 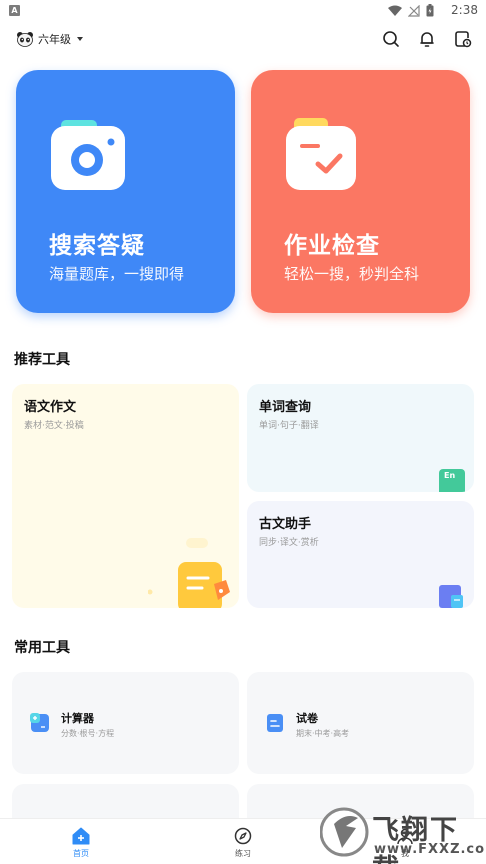 I want to click on hero-subtitle: 海量题库，一搜即得, so click(x=117, y=274).